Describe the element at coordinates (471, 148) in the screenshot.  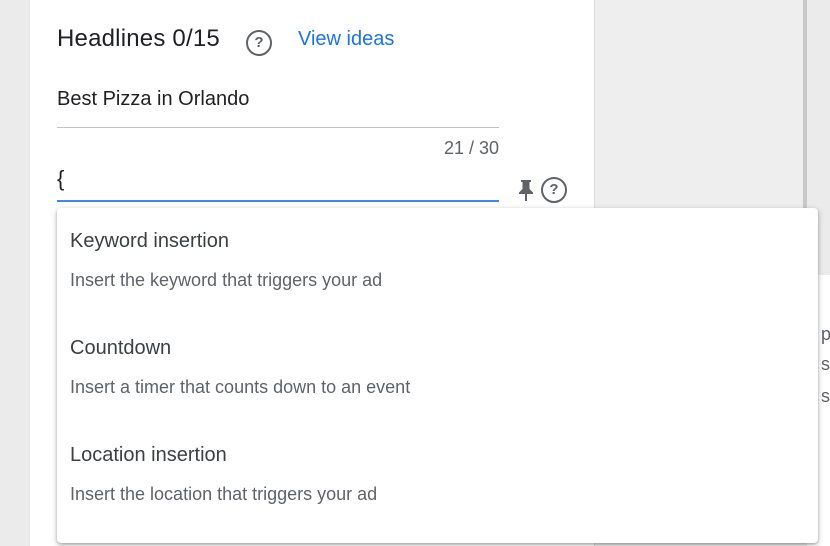
I see `char-counter: 21 / 30` at that location.